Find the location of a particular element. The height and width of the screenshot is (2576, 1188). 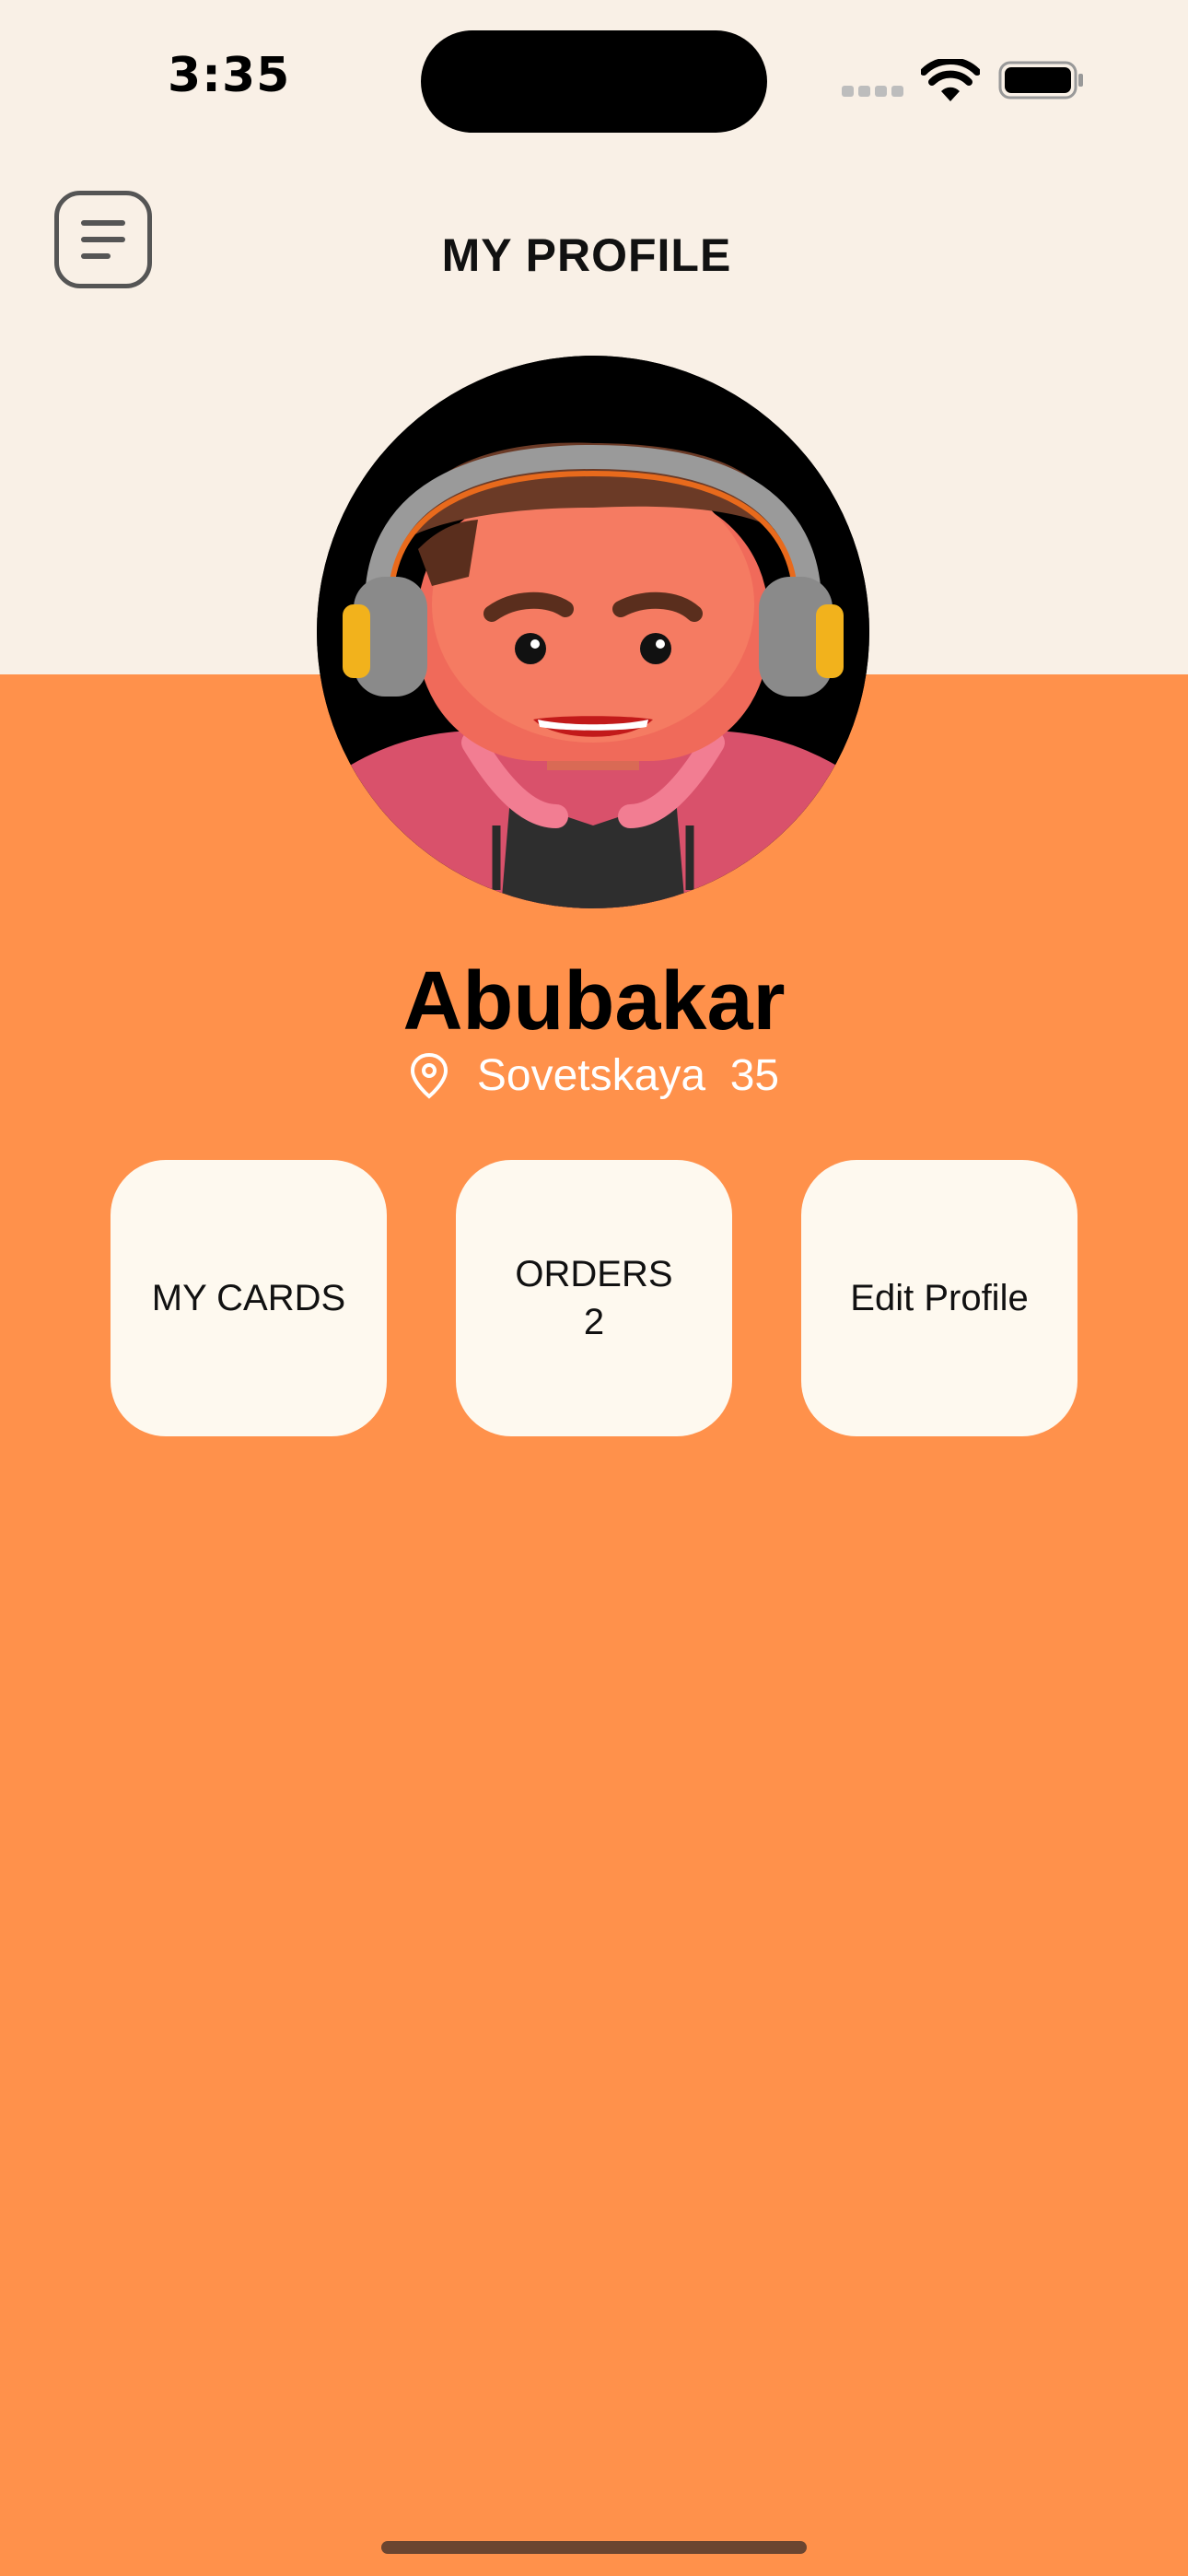

edit-profile-label: Edit Profile is located at coordinates (939, 1298).